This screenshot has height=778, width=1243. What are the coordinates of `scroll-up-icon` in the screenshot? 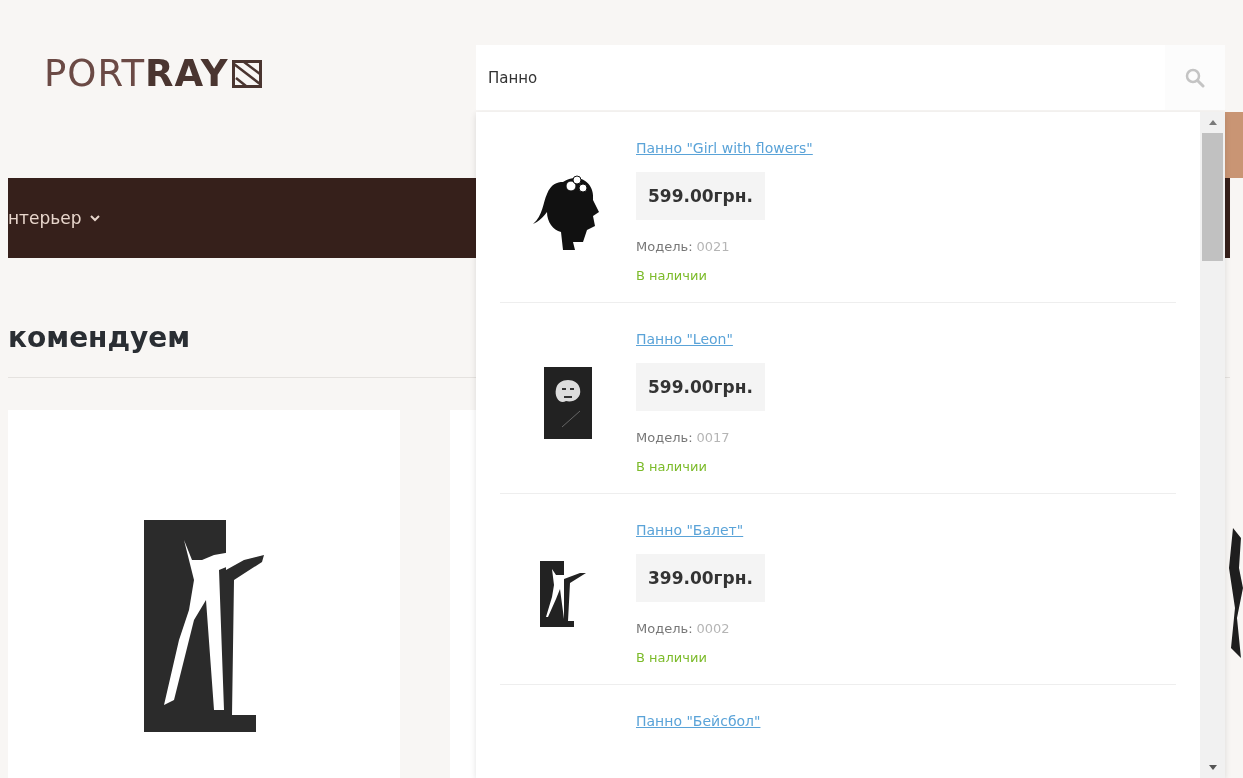 It's located at (1212, 122).